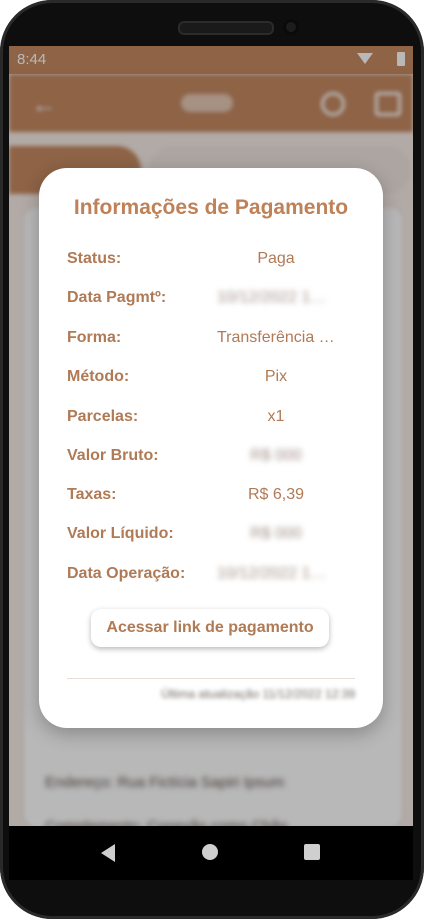  Describe the element at coordinates (211, 207) in the screenshot. I see `modal-title: Informações de Pagamento` at that location.